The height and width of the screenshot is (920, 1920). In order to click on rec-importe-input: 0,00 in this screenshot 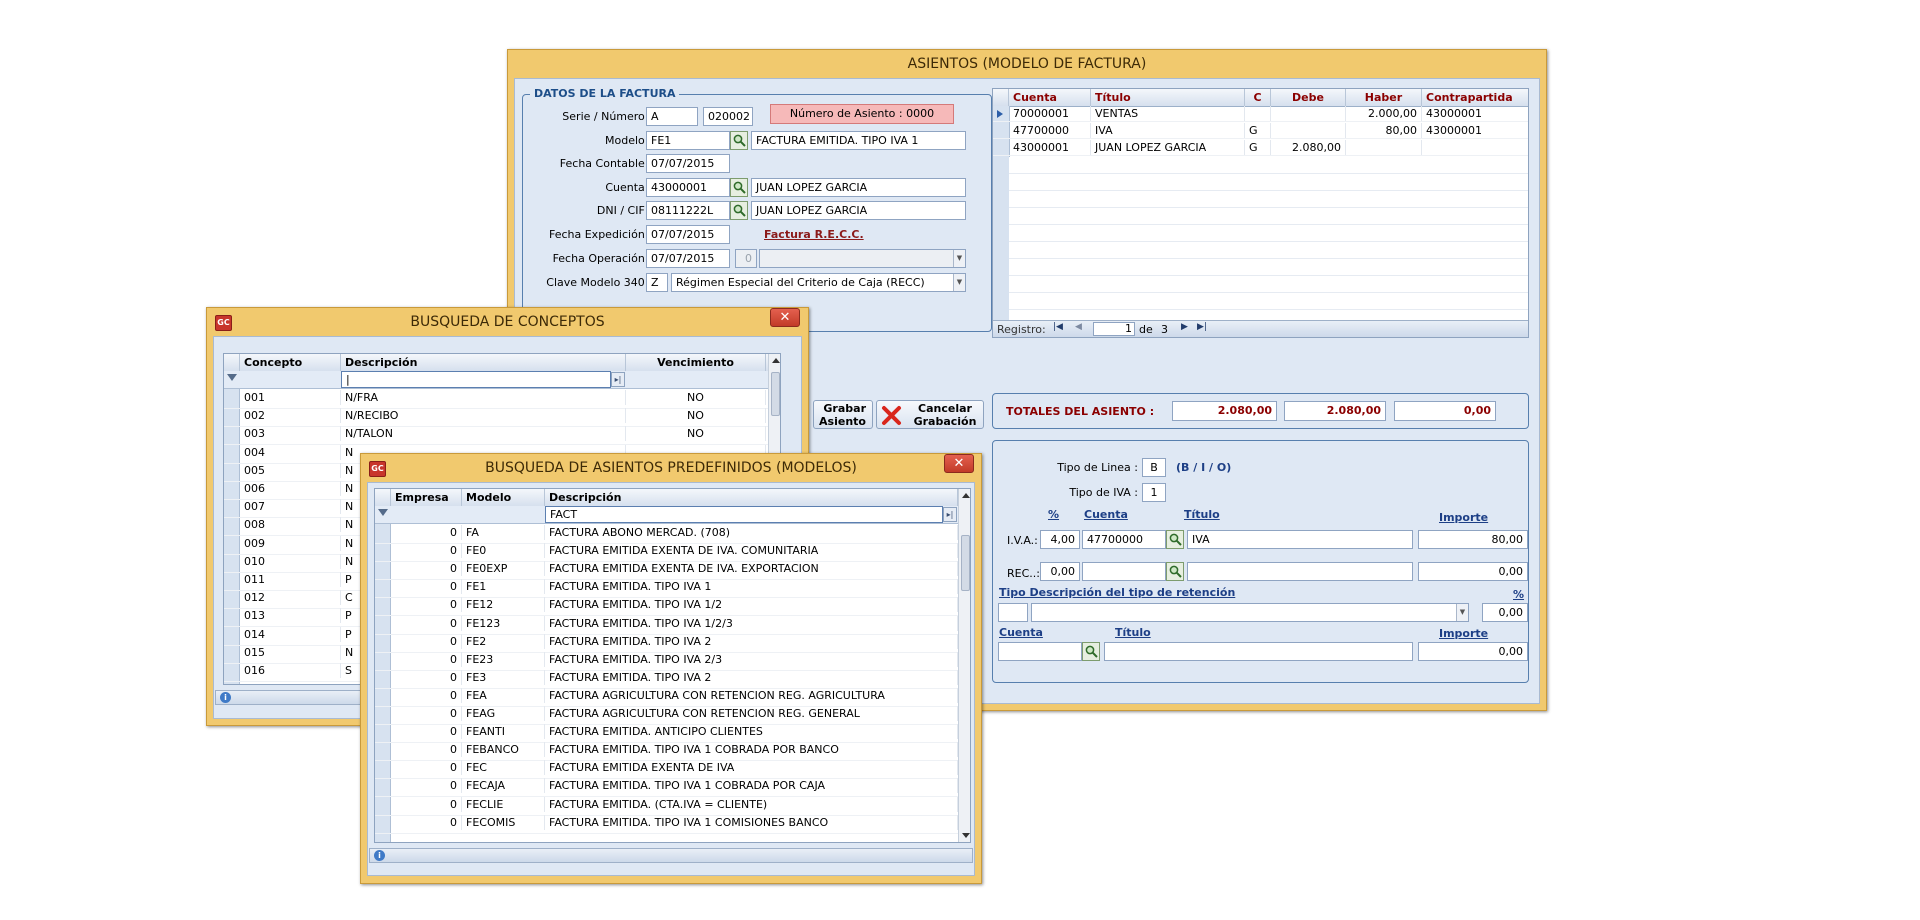, I will do `click(1473, 571)`.